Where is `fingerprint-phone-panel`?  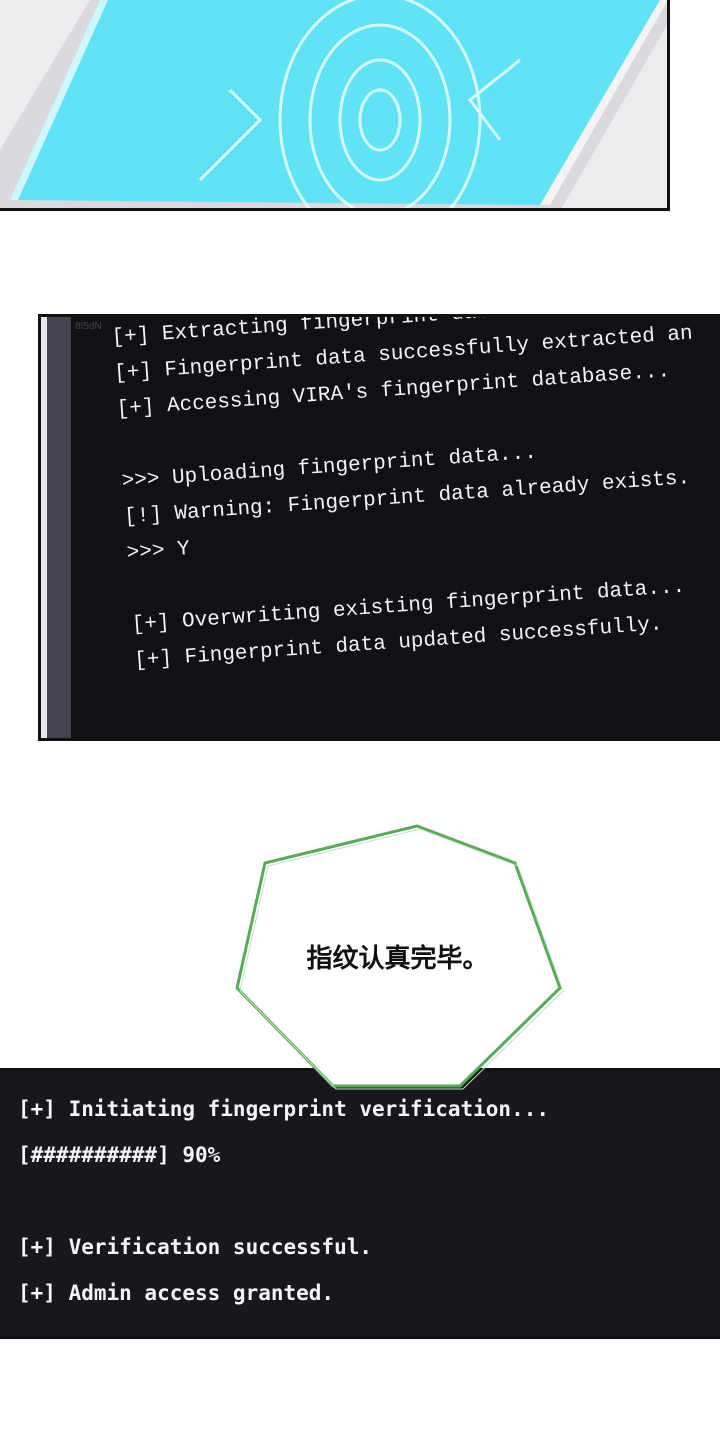 fingerprint-phone-panel is located at coordinates (335, 105).